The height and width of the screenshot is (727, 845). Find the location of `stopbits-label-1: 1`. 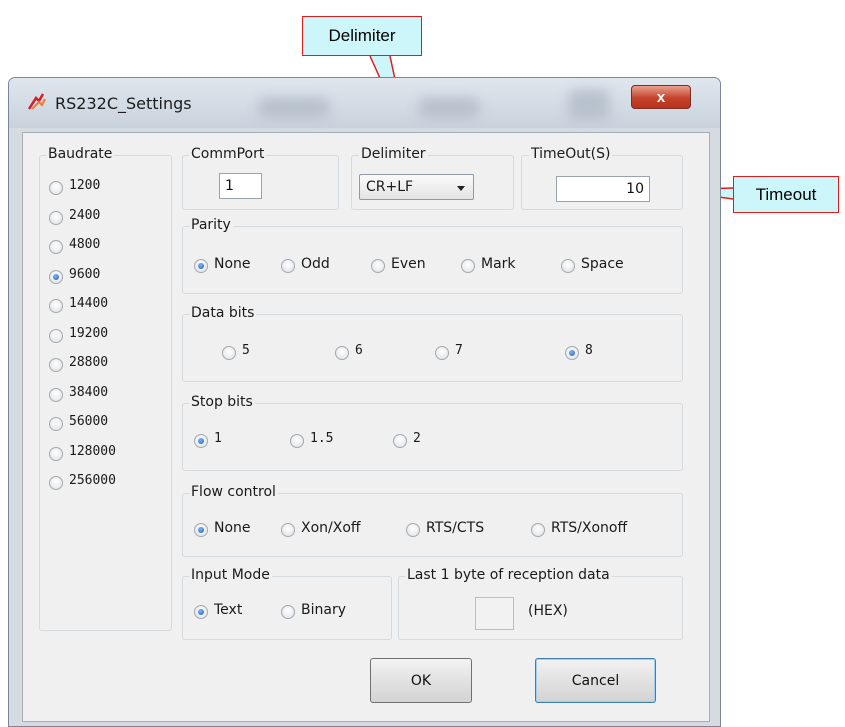

stopbits-label-1: 1 is located at coordinates (218, 438).